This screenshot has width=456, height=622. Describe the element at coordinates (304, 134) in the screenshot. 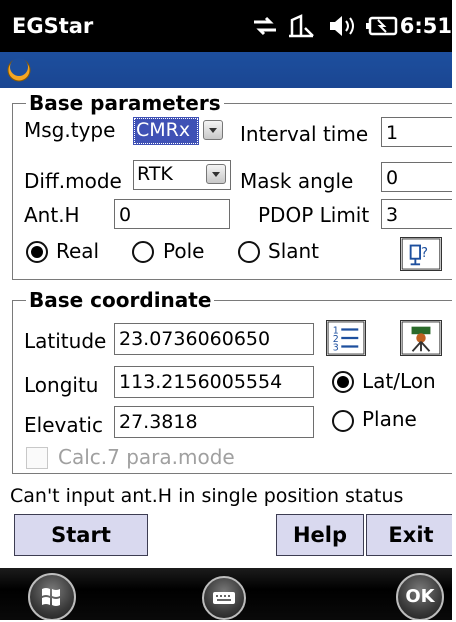

I see `interval-time-label: Interval time` at that location.